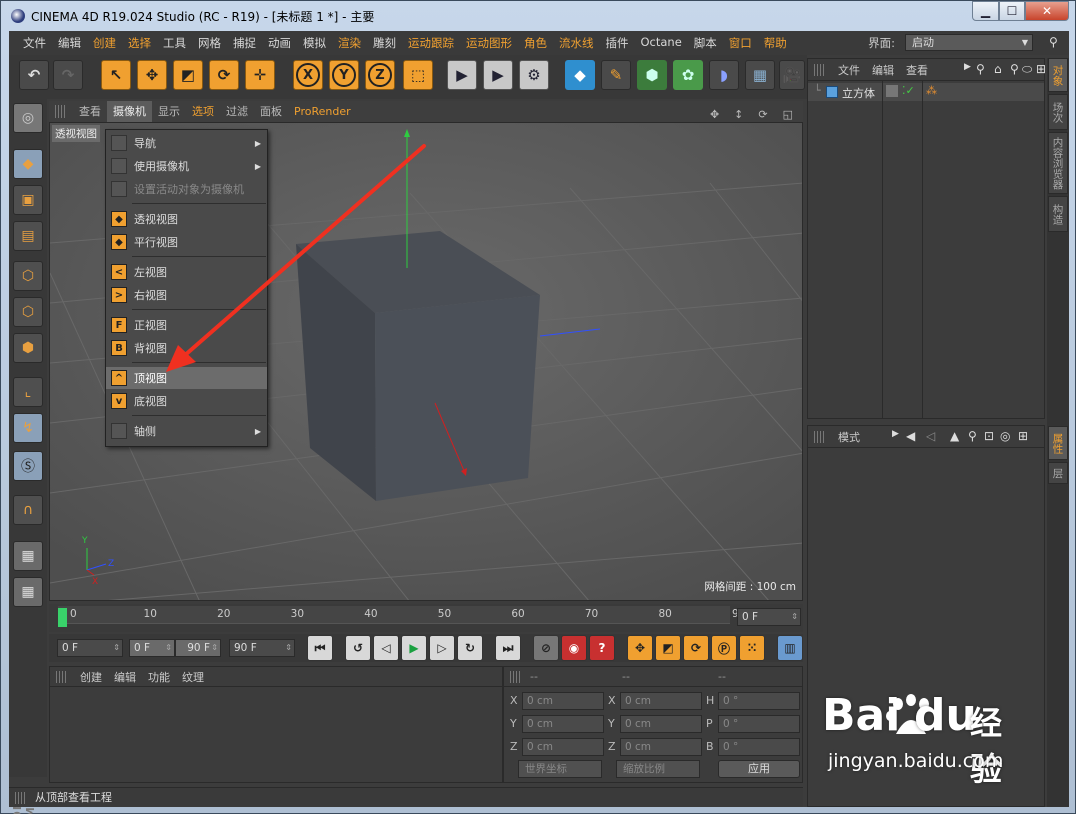  I want to click on menu-7: 动画, so click(279, 43).